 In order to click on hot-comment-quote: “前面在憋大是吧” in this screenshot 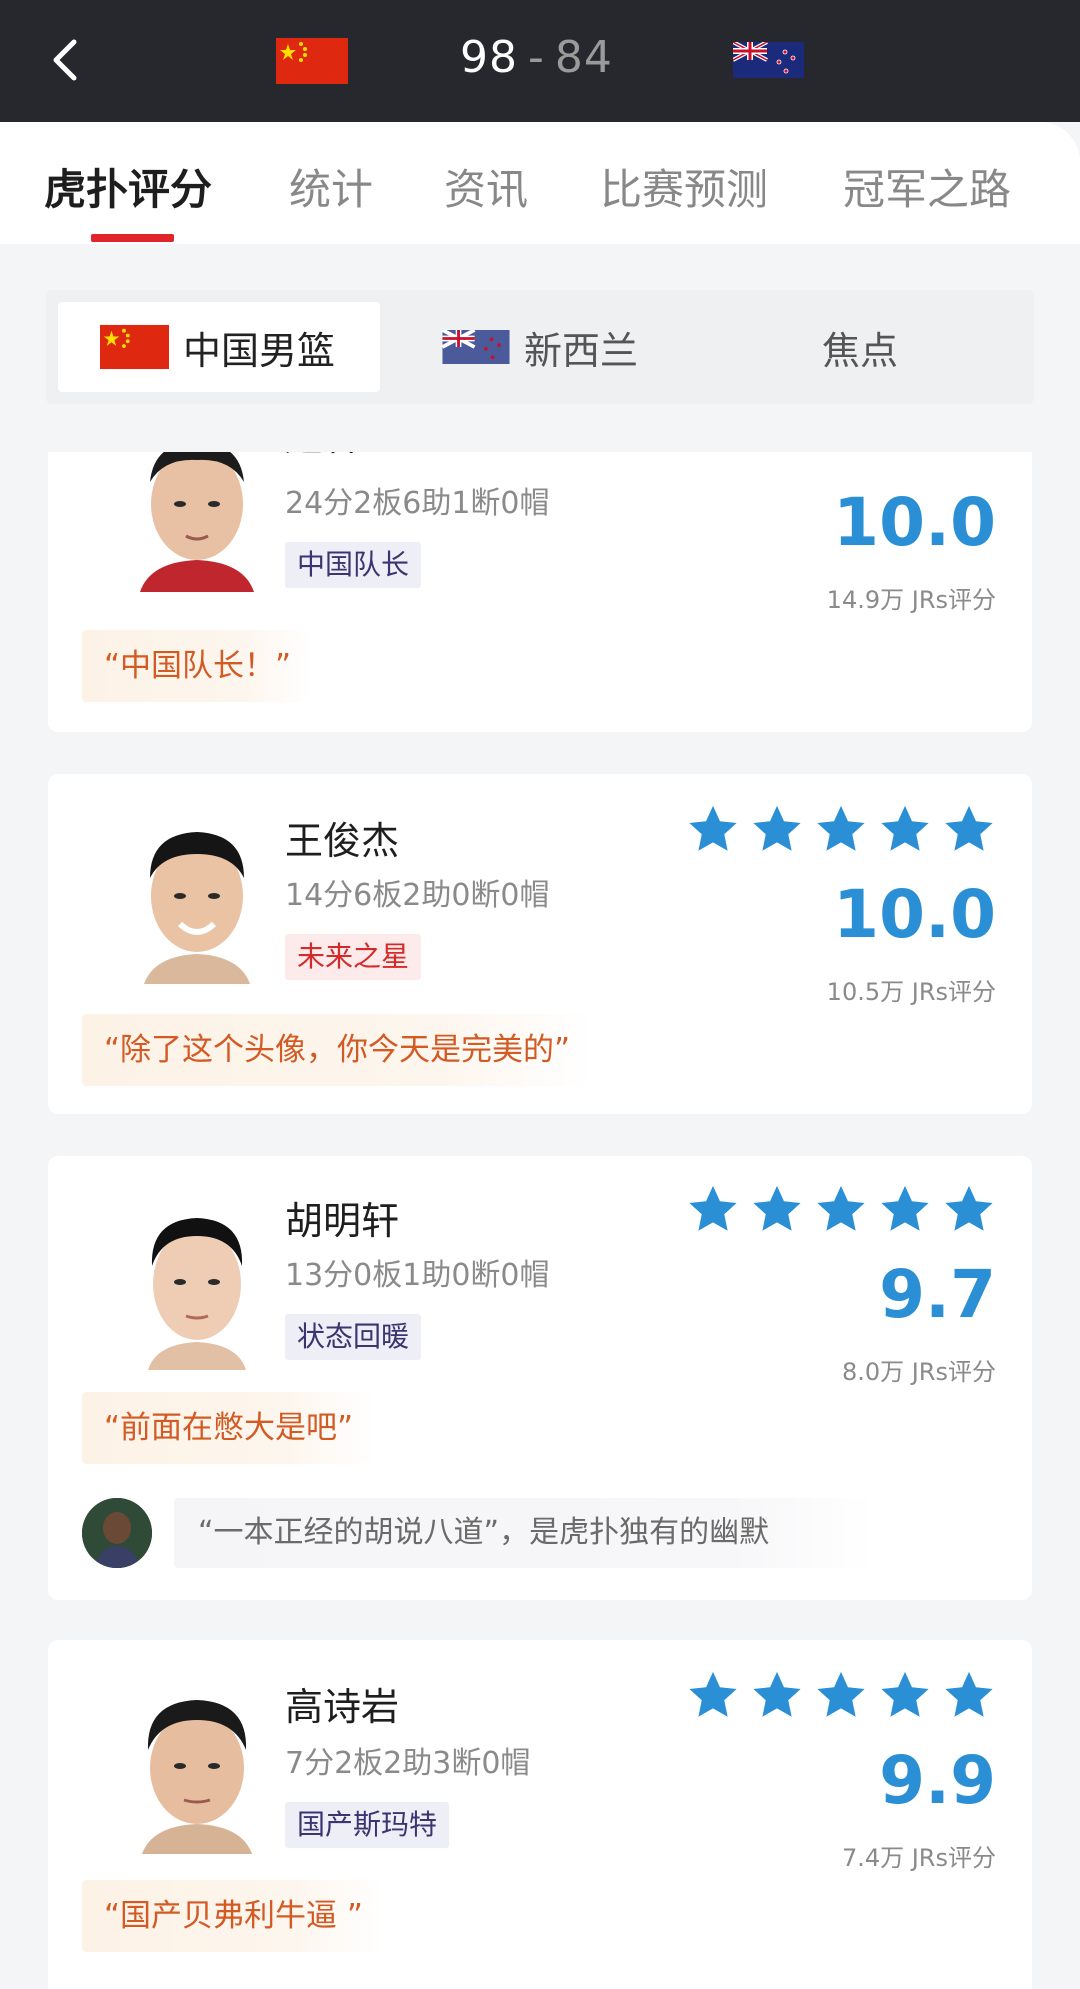, I will do `click(229, 1428)`.